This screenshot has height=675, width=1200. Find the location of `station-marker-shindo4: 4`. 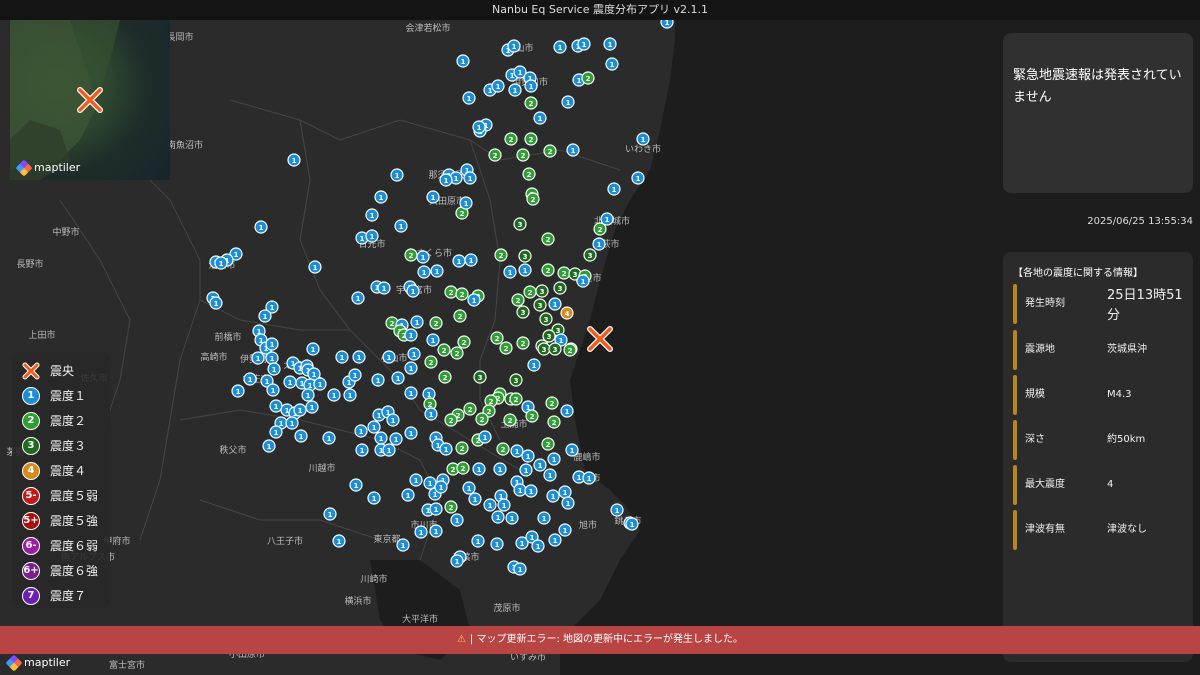

station-marker-shindo4: 4 is located at coordinates (567, 313).